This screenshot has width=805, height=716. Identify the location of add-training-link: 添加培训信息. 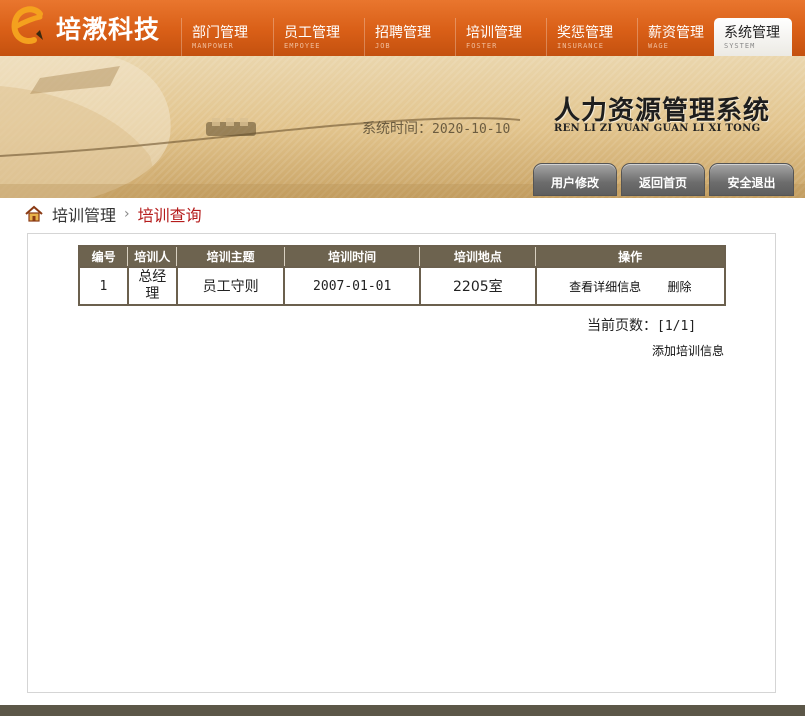
(688, 350).